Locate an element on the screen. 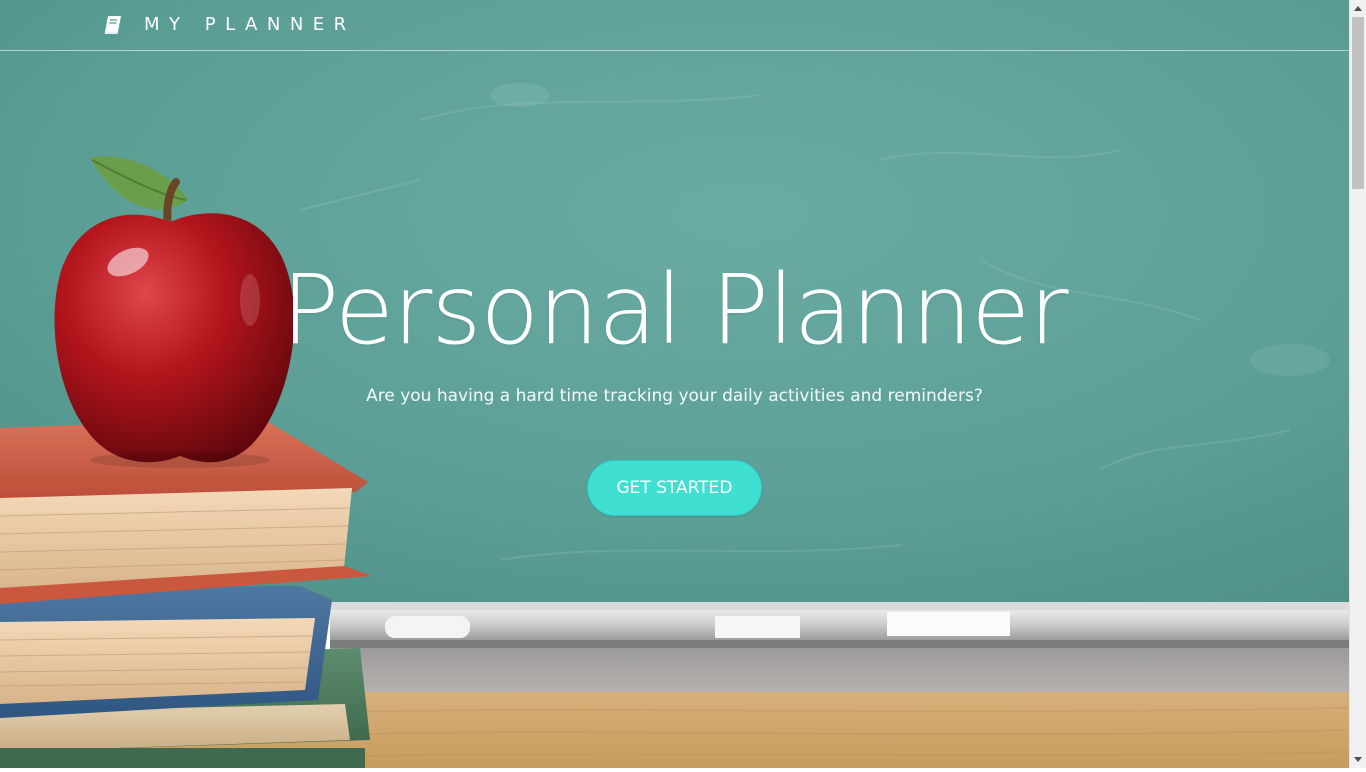 This screenshot has width=1366, height=772. book-icon is located at coordinates (113, 25).